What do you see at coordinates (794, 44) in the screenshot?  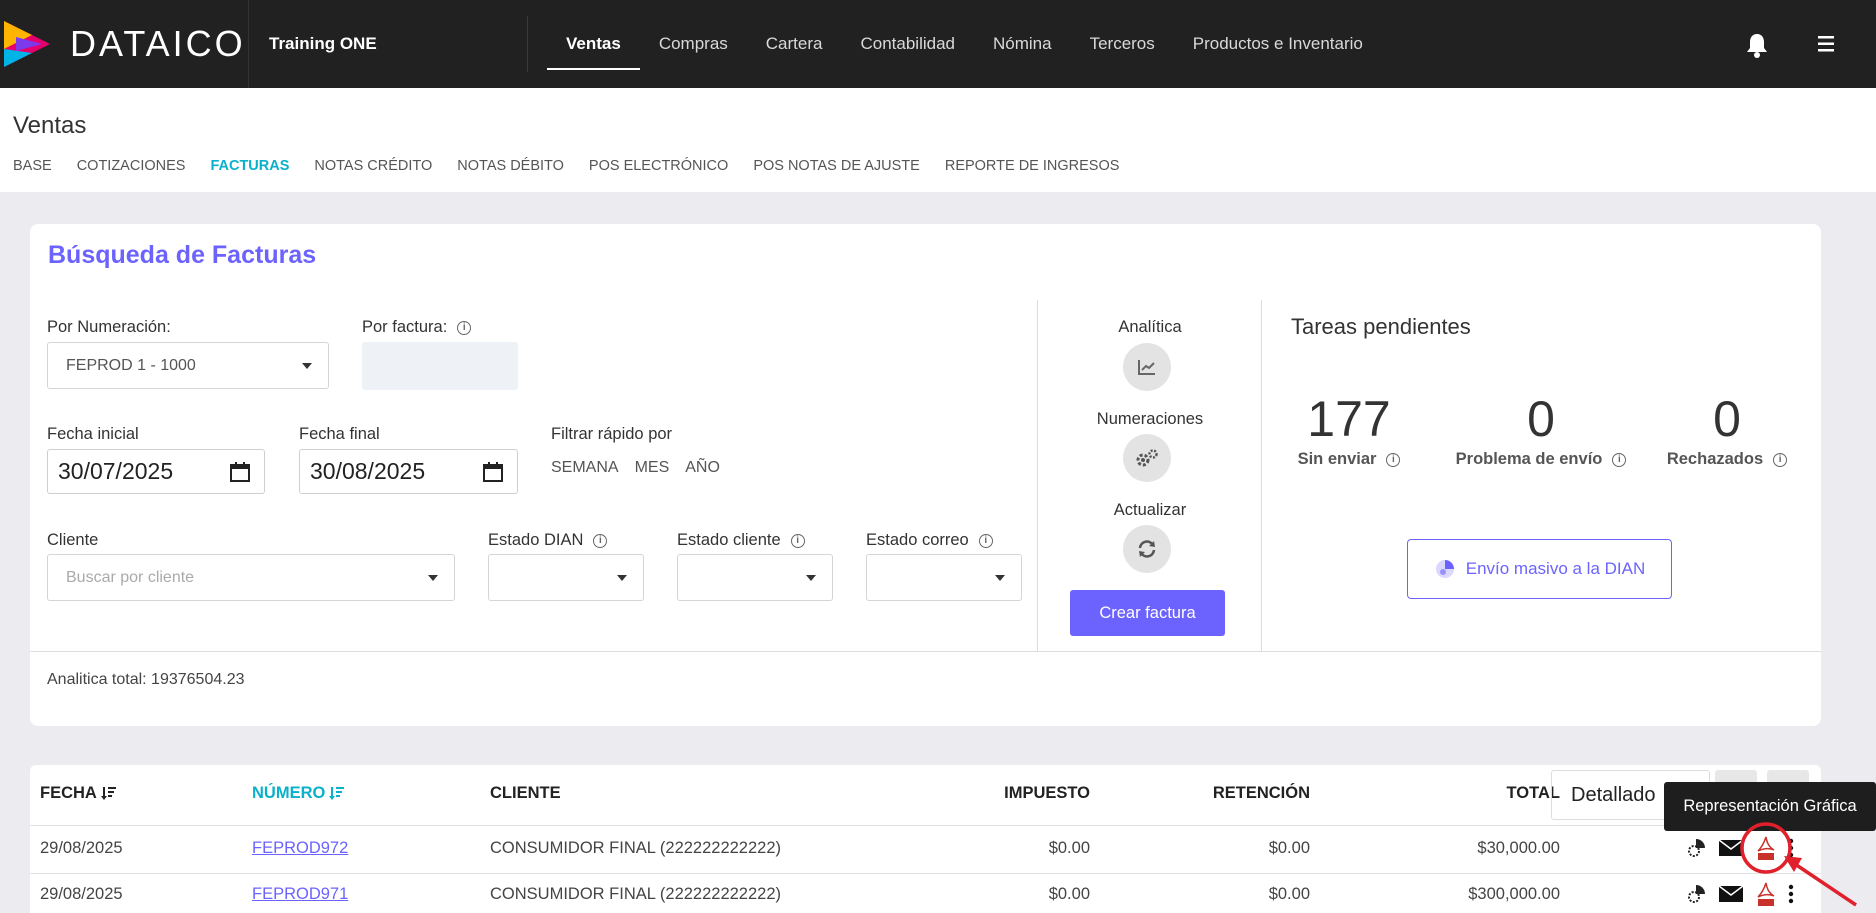 I see `nav-item-cartera: Cartera` at bounding box center [794, 44].